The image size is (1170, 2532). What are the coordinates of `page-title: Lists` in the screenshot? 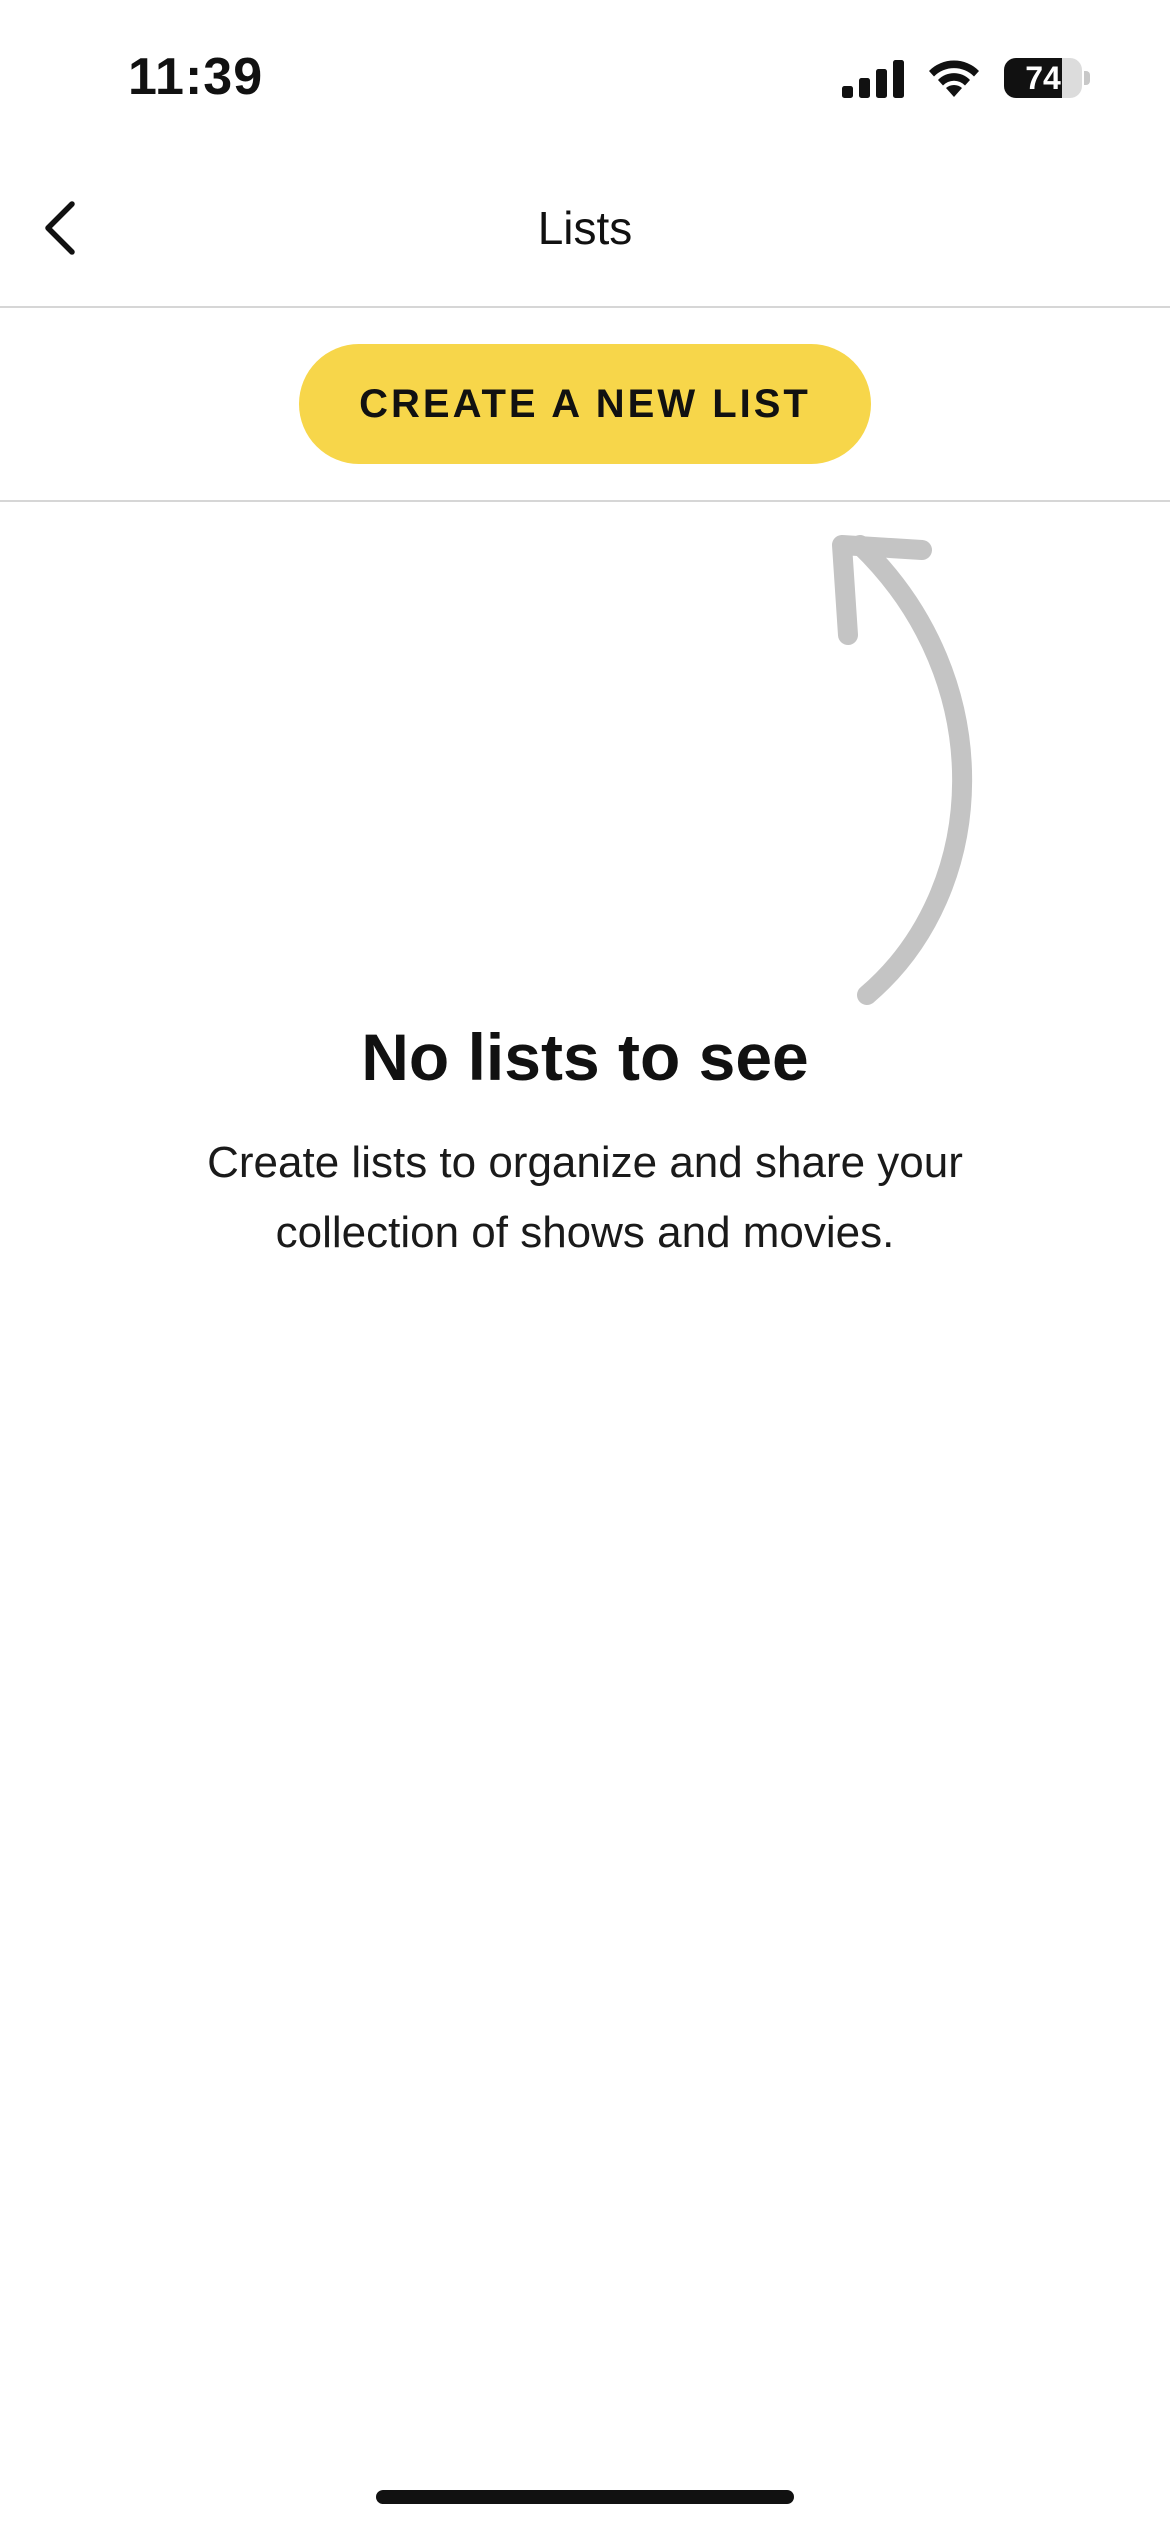 It's located at (585, 228).